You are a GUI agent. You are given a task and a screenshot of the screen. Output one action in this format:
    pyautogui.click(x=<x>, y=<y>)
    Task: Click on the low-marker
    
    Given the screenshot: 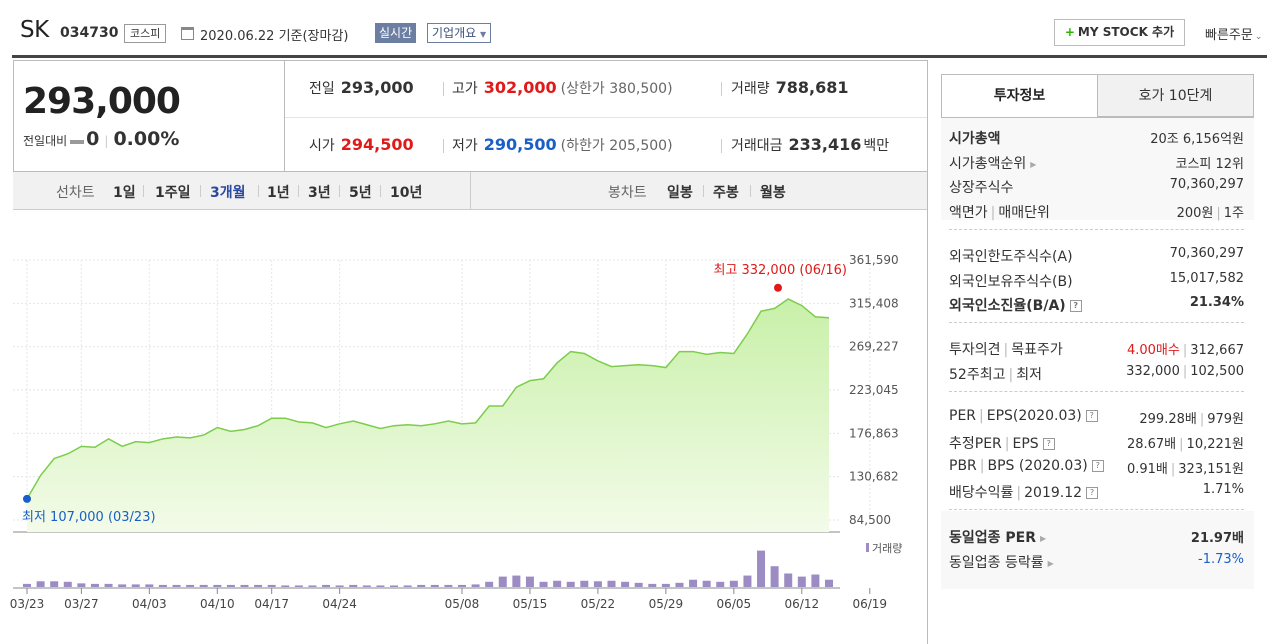 What is the action you would take?
    pyautogui.click(x=27, y=498)
    